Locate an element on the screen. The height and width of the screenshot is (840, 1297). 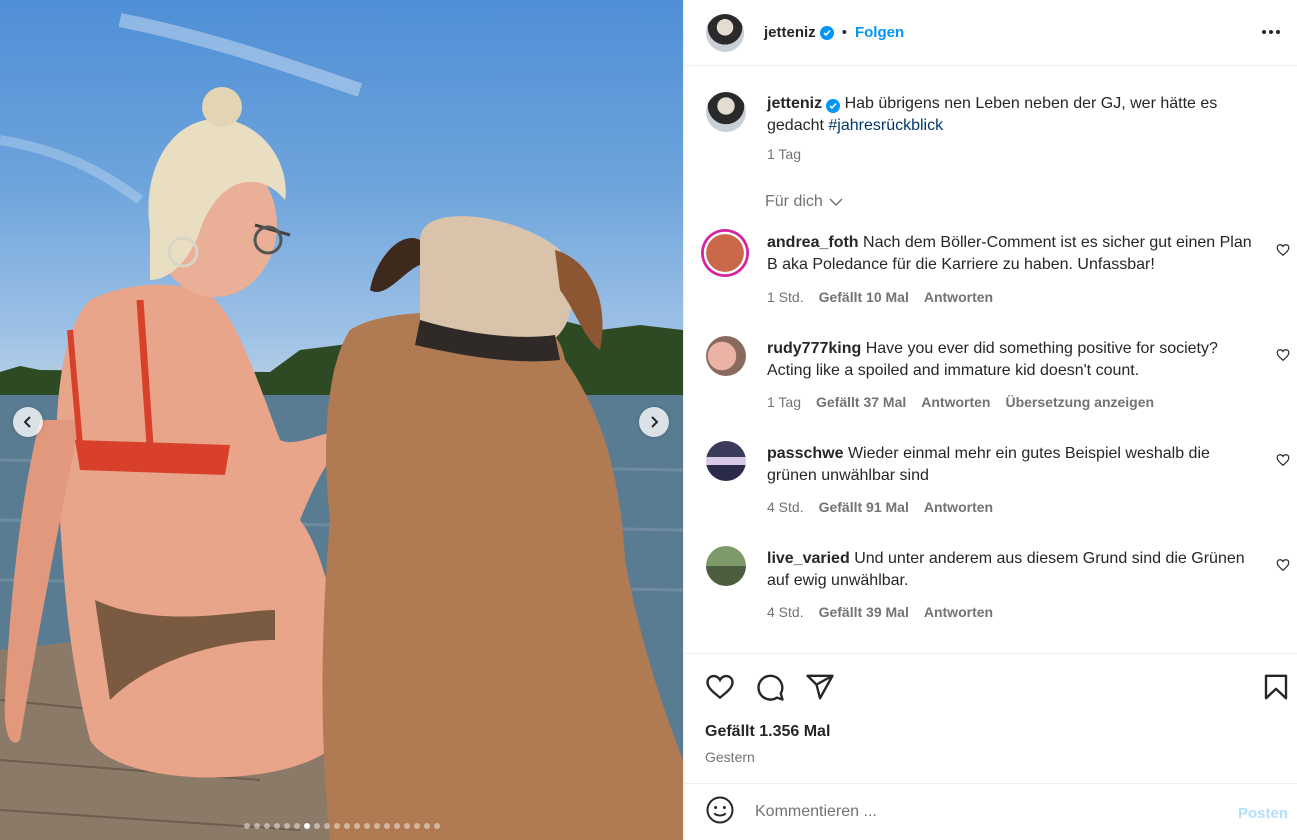
comment-input is located at coordinates (980, 812).